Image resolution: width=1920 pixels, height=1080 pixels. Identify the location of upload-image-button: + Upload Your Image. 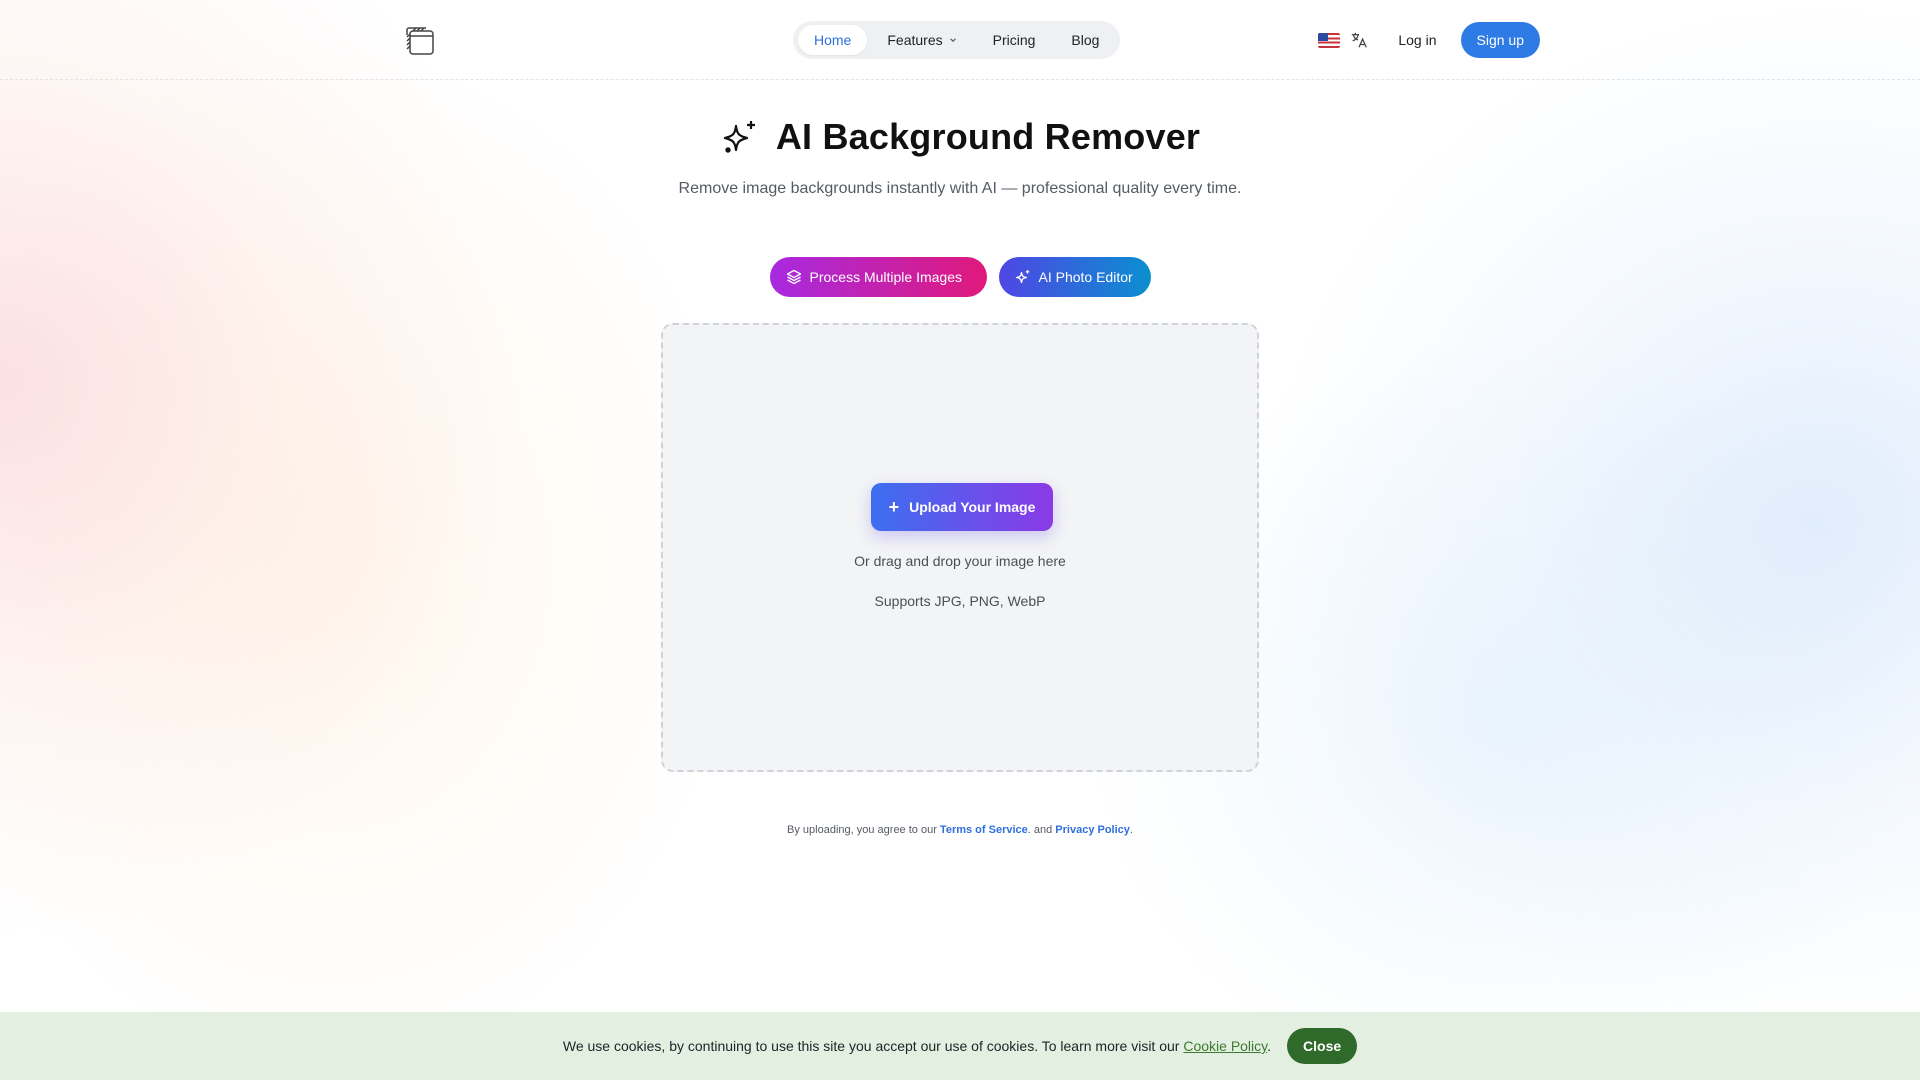
(962, 507).